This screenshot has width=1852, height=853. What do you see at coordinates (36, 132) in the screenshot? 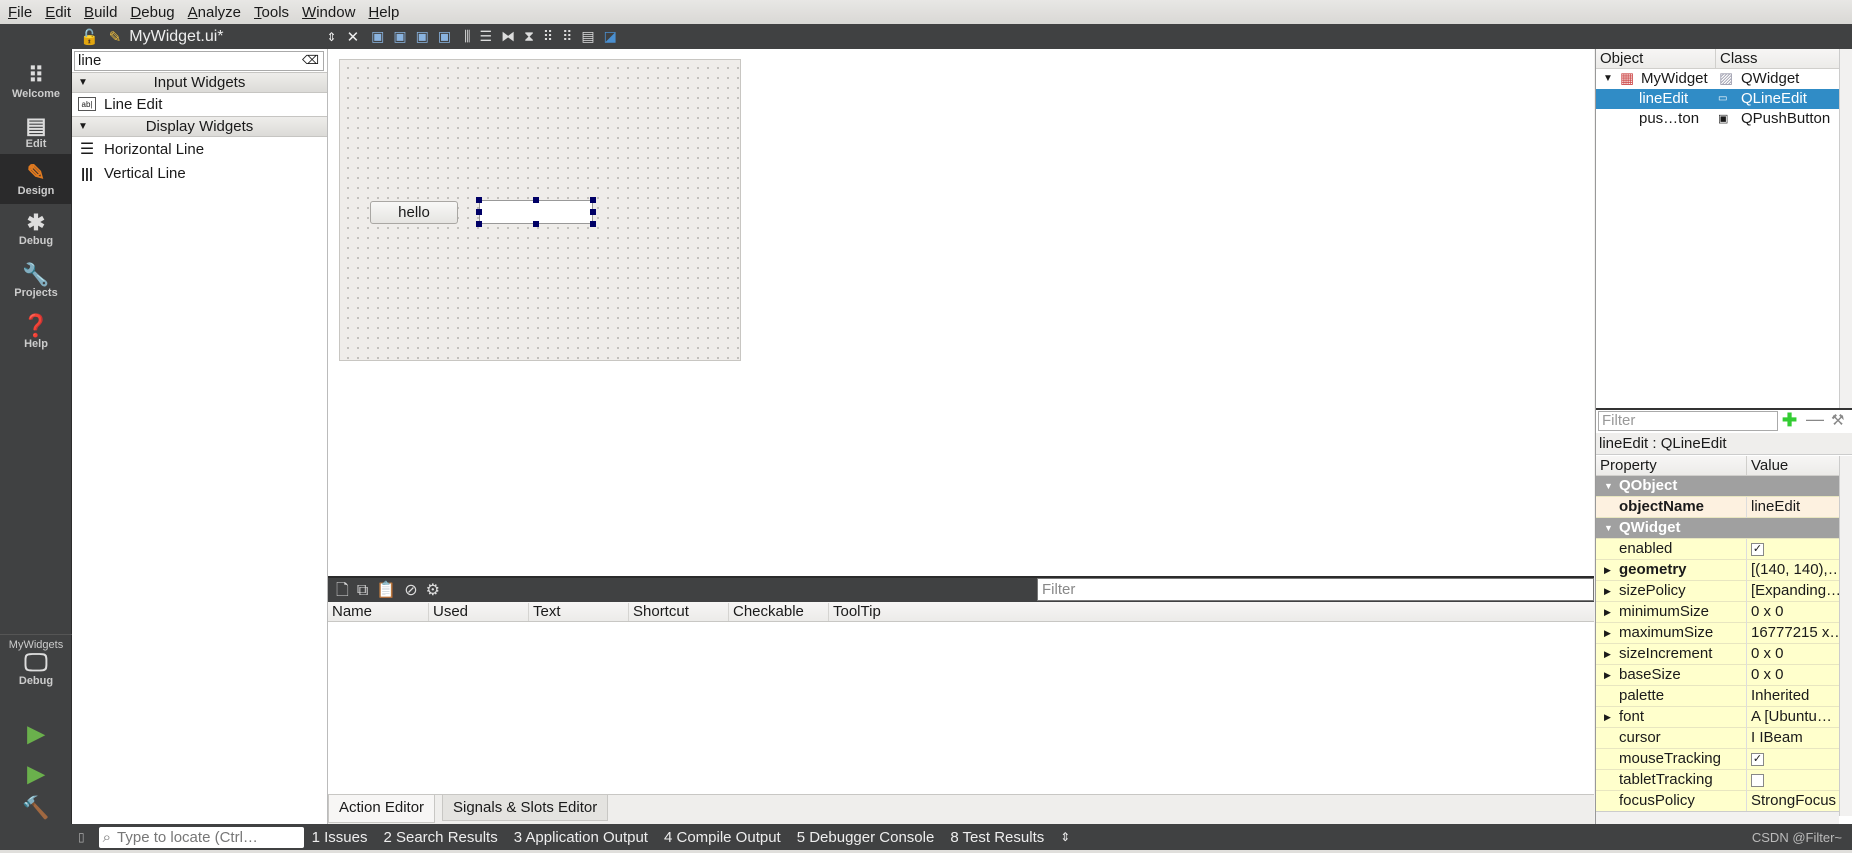
I see `mode-edit: ▤ Edit` at bounding box center [36, 132].